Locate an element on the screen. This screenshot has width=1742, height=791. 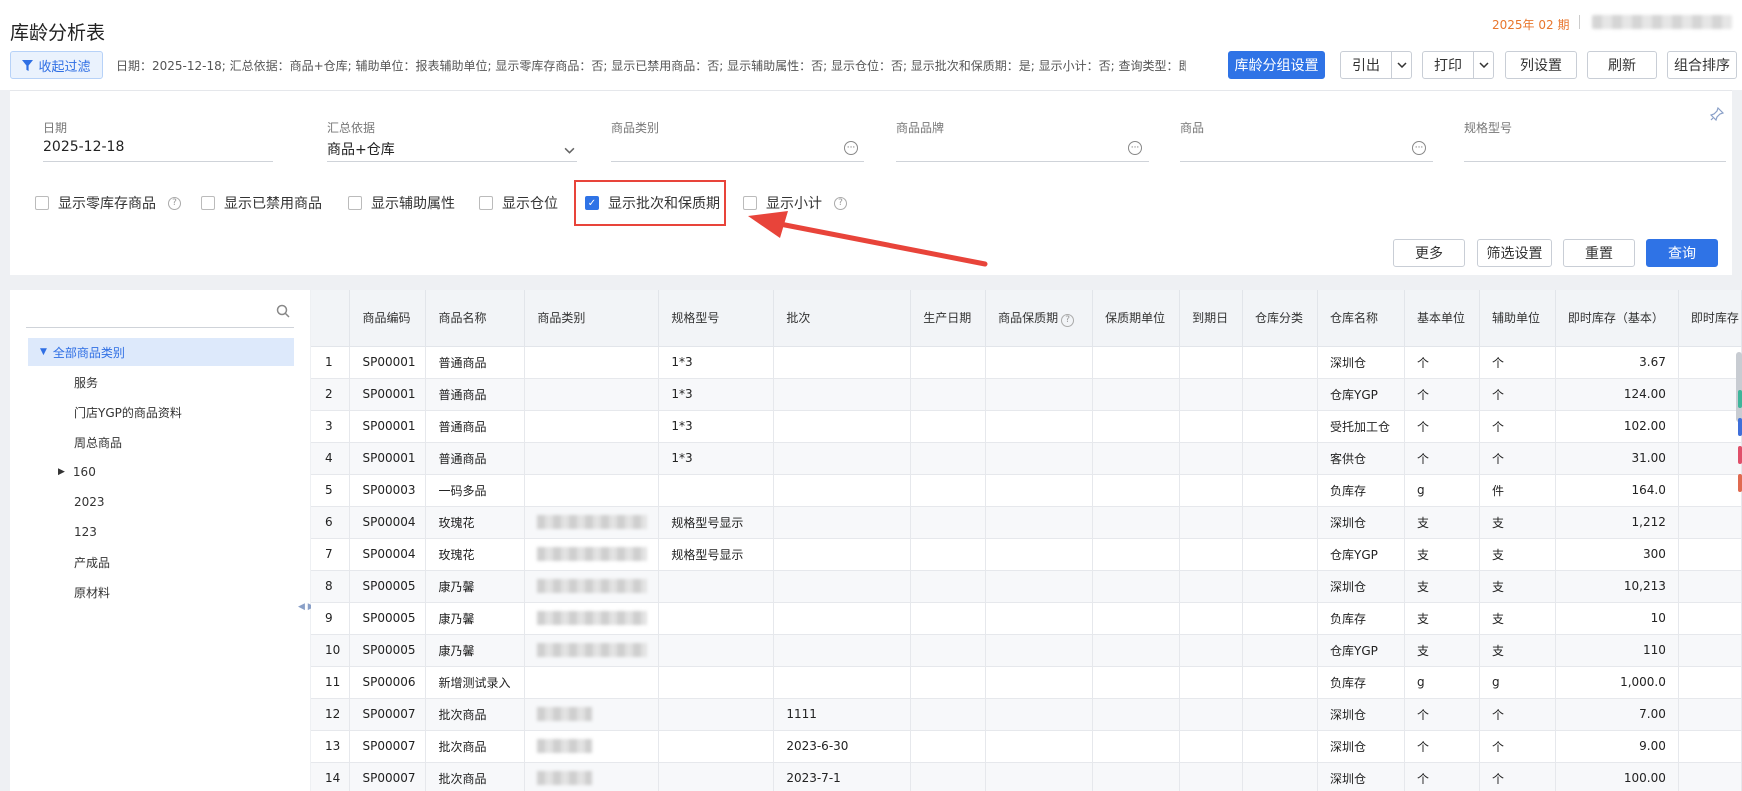
table-row: 9 SP00005 康乃馨 负库存支支 10 is located at coordinates (1026, 618).